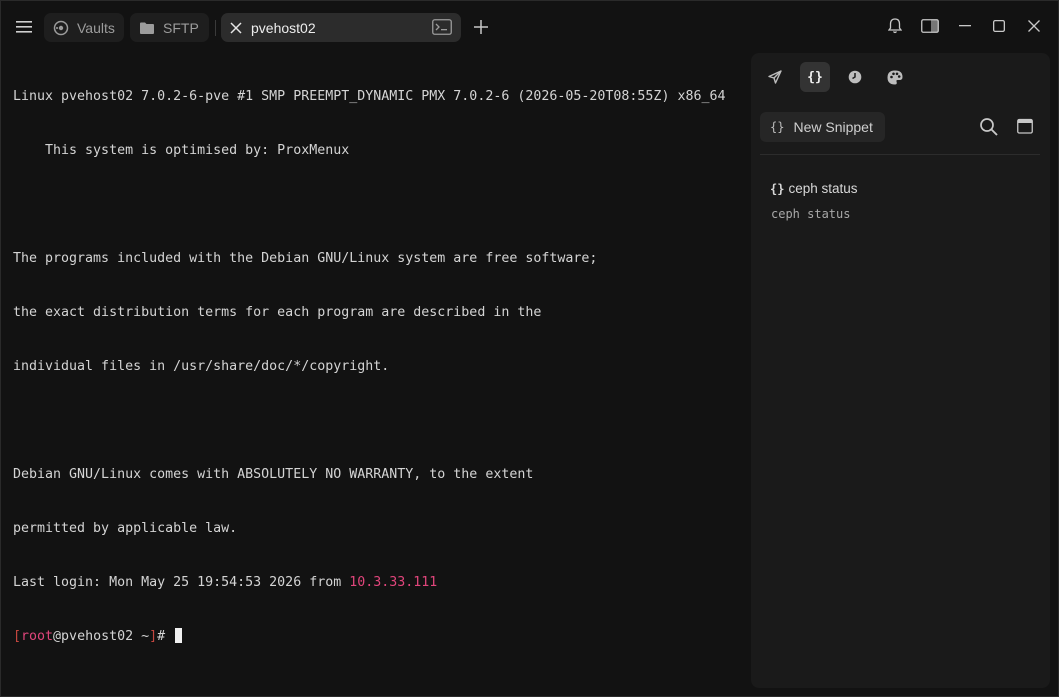  I want to click on terminal-line: This system is optimised by: ProxMenux, so click(181, 150).